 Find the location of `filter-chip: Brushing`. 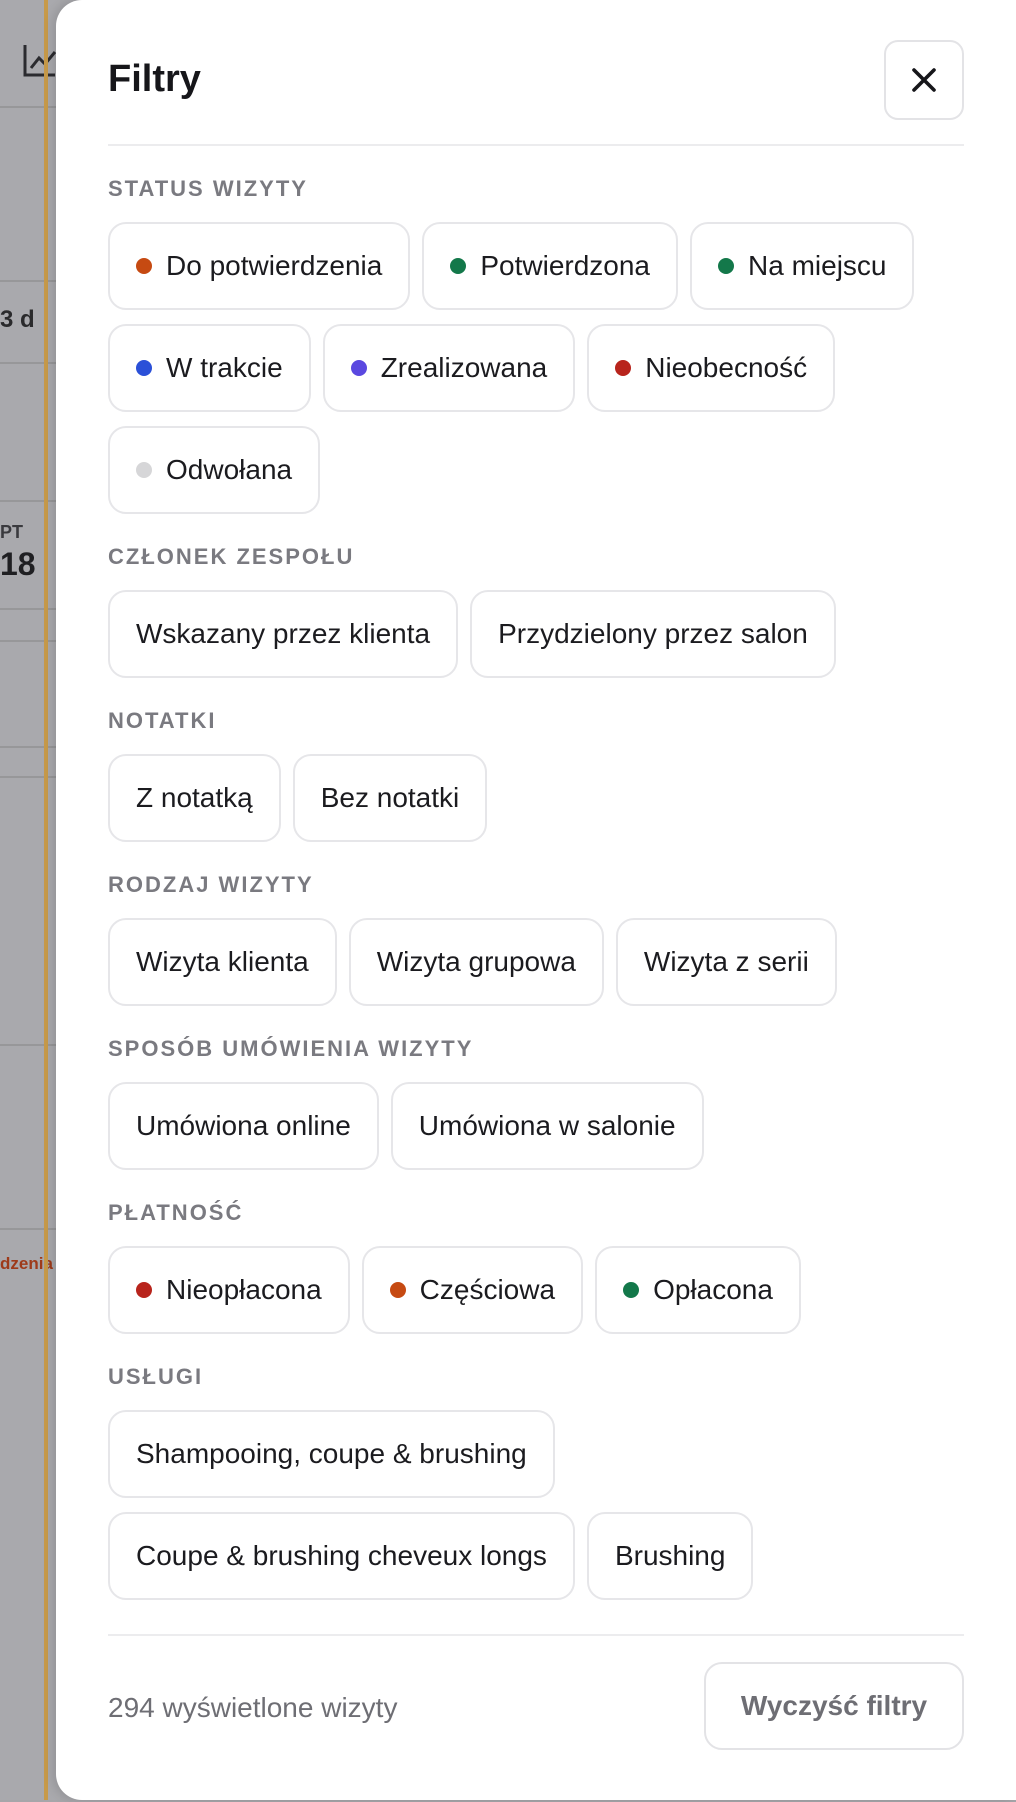

filter-chip: Brushing is located at coordinates (670, 1556).